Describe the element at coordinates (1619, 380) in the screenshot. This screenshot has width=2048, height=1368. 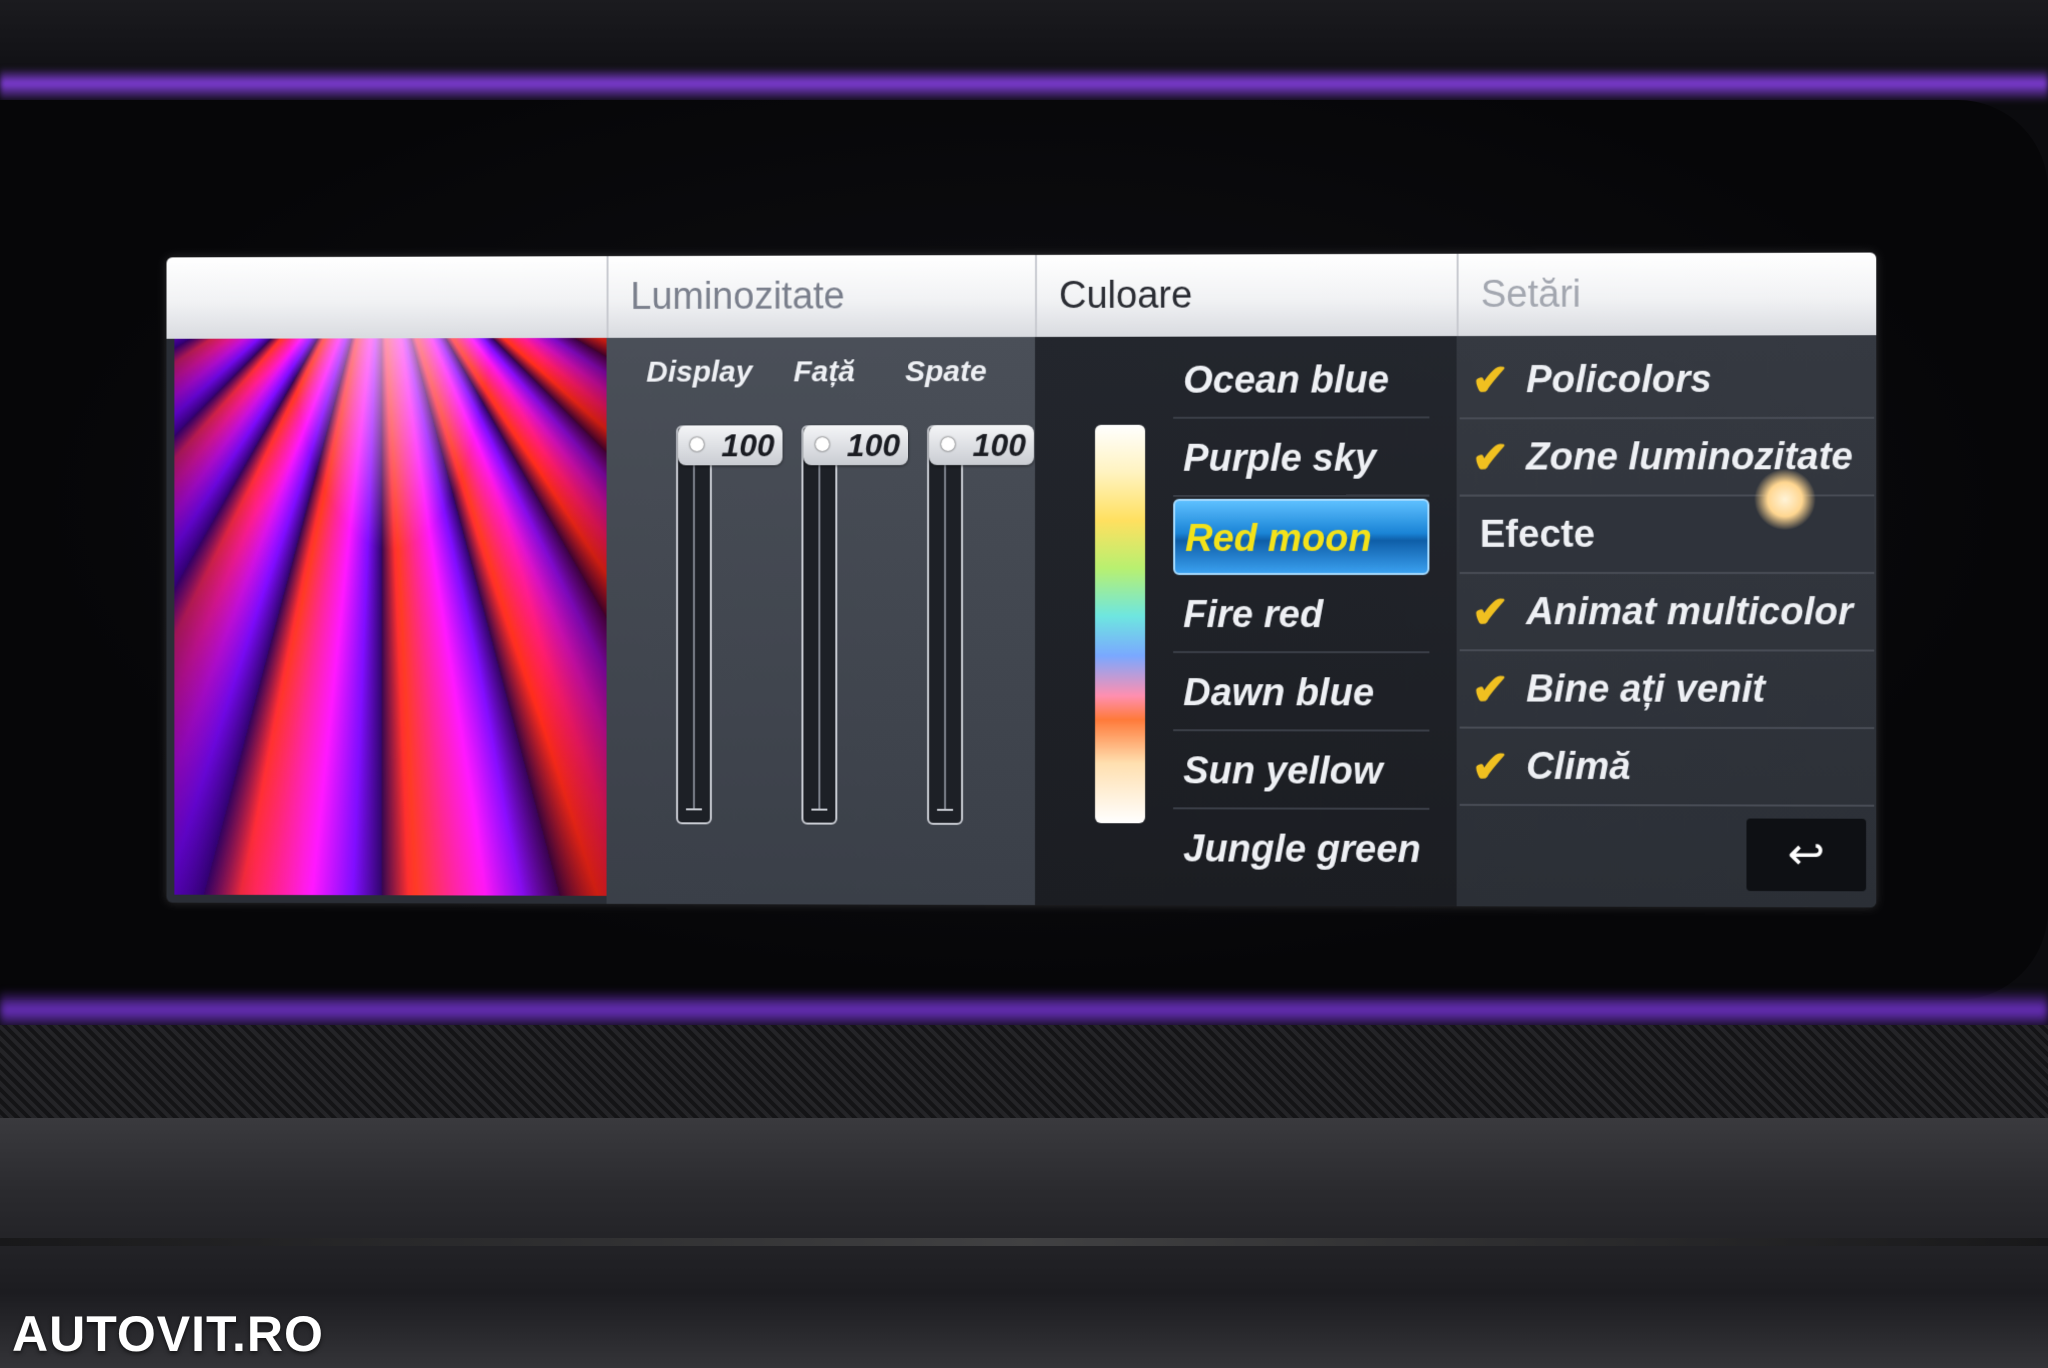
I see `setting-label: Policolors` at that location.